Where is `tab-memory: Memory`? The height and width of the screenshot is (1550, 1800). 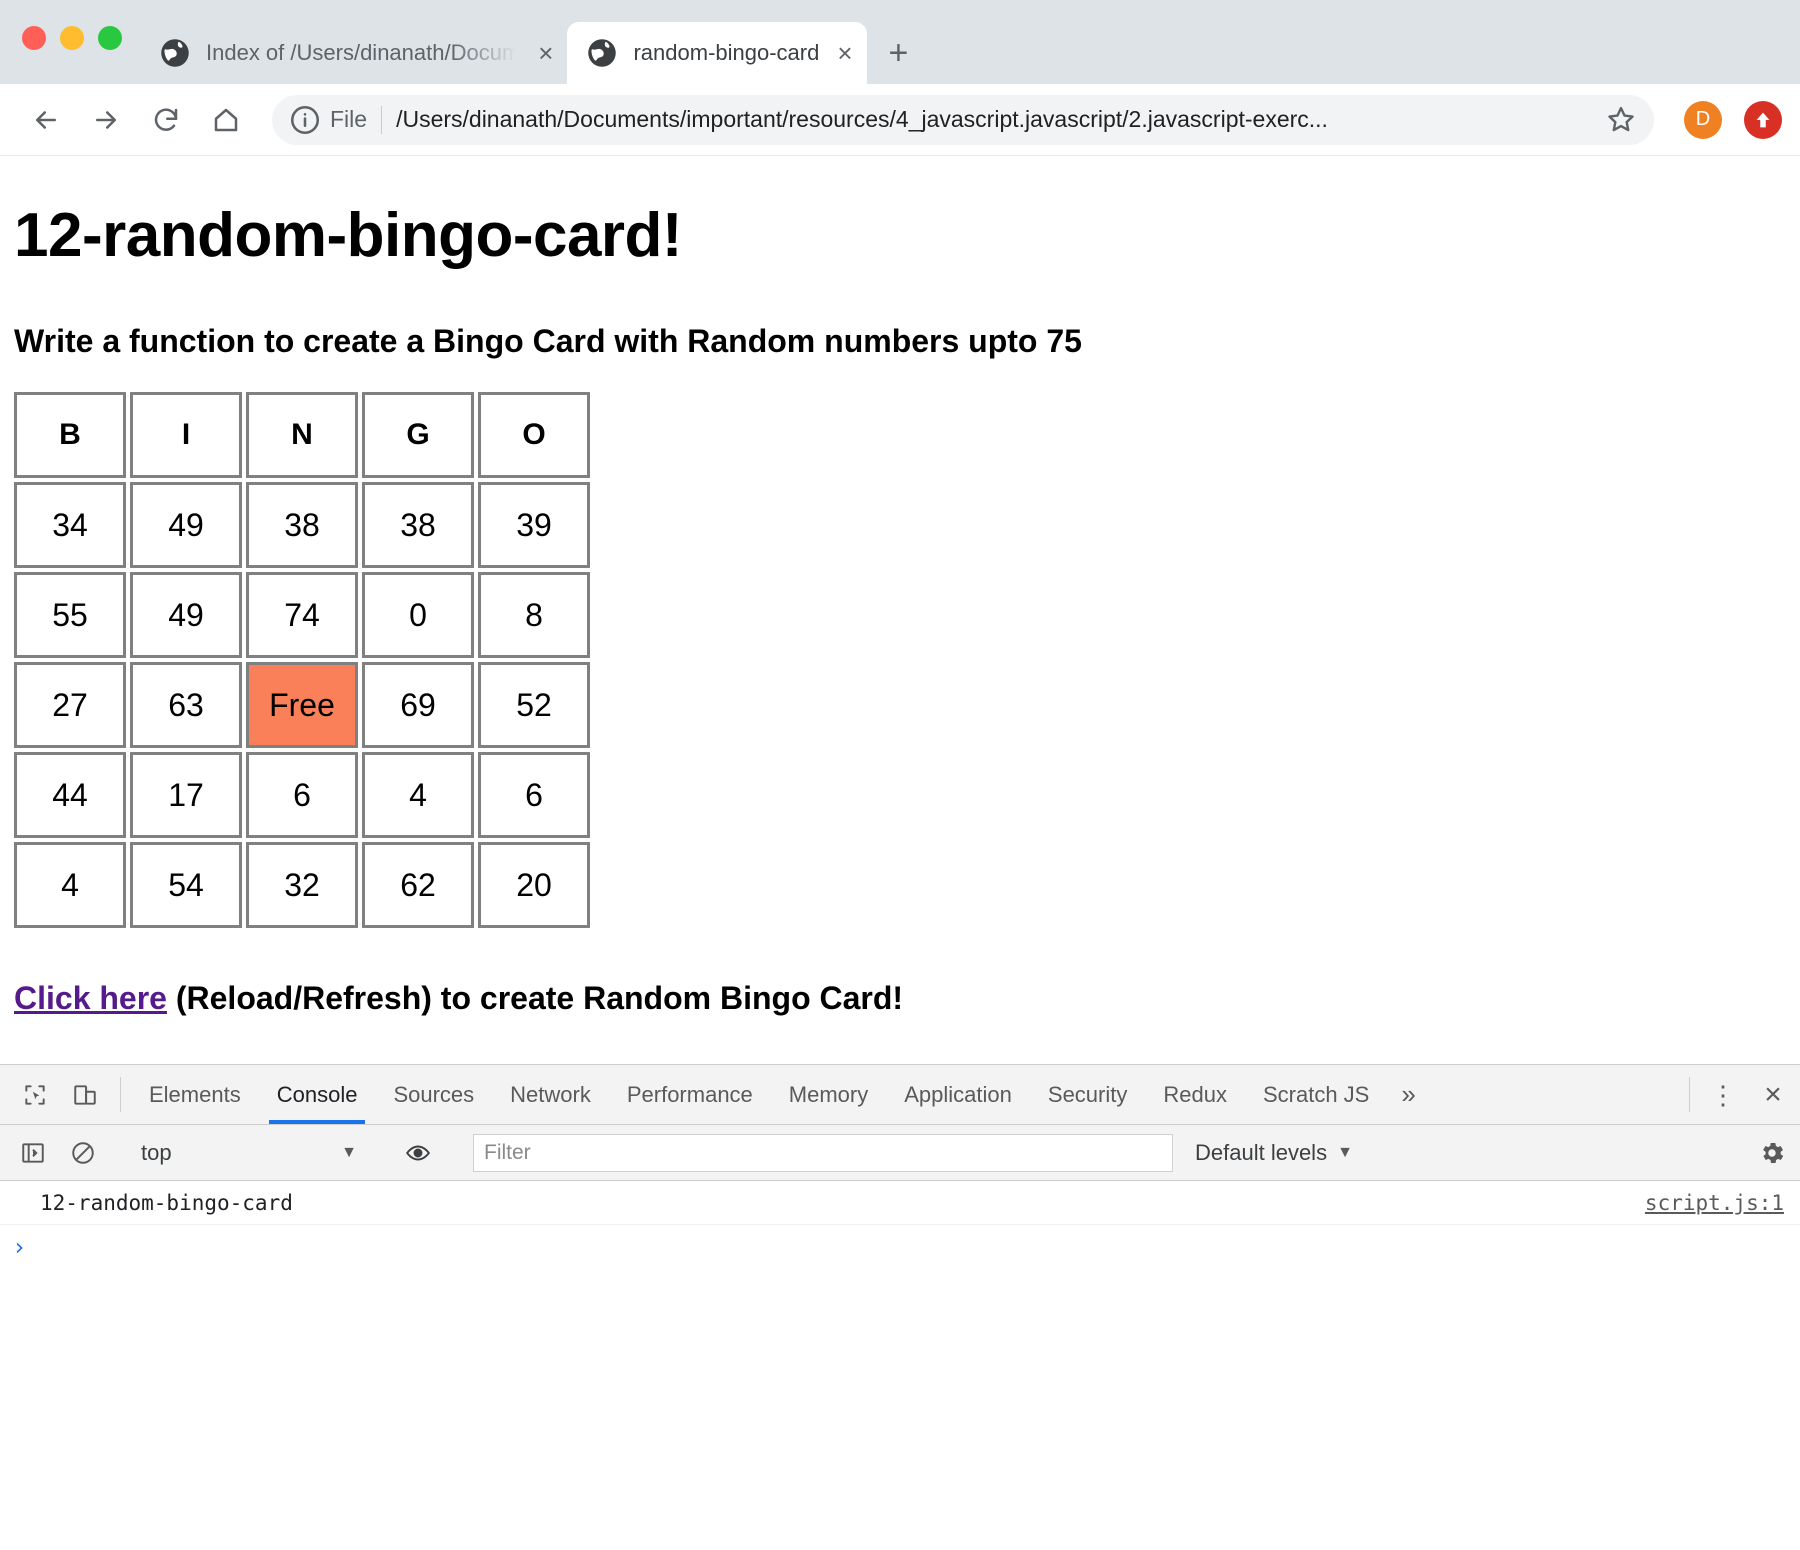
tab-memory: Memory is located at coordinates (828, 1094).